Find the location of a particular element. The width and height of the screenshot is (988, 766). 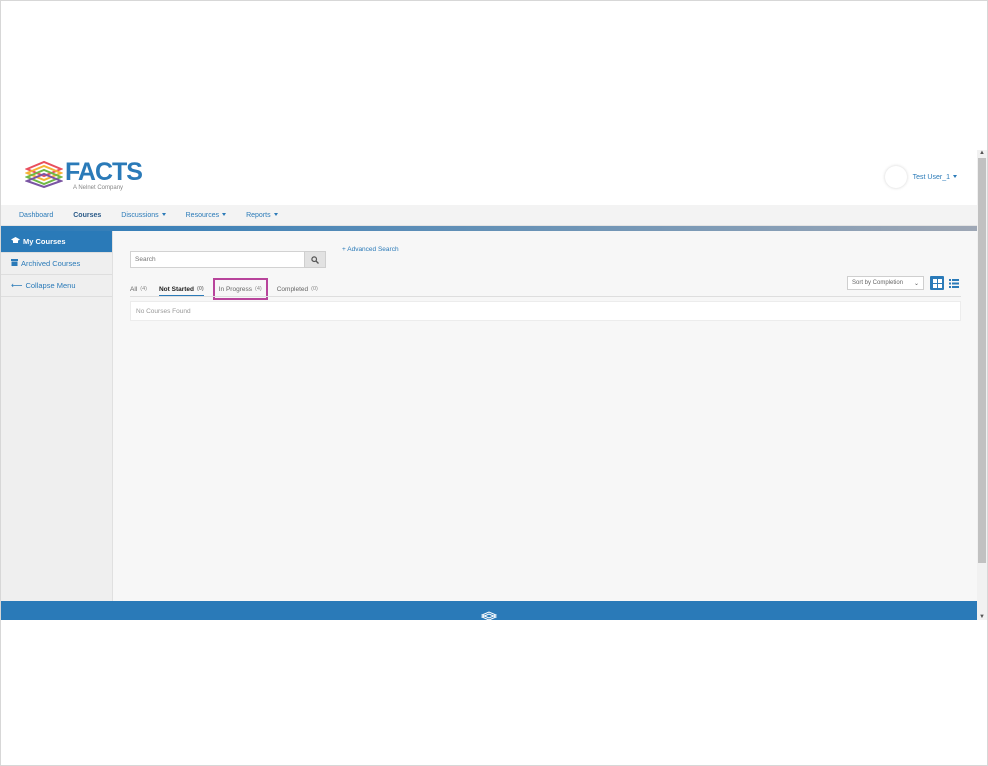

facts-logo-mark-icon is located at coordinates (44, 174).